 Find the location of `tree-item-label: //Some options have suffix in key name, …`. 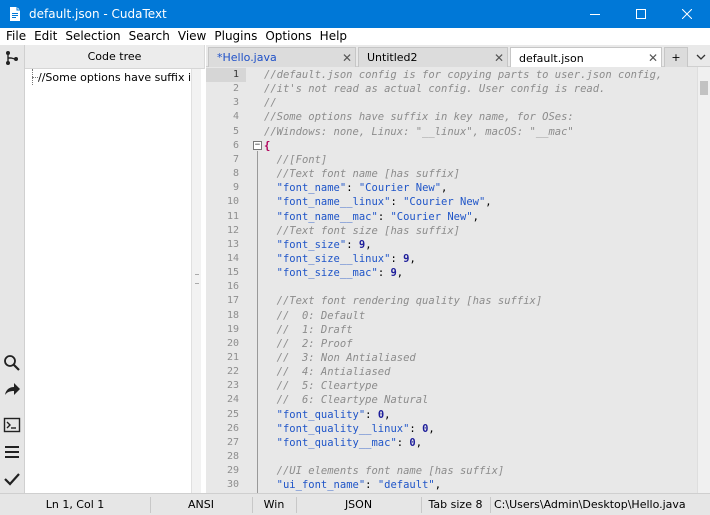

tree-item-label: //Some options have suffix in key name, … is located at coordinates (117, 77).